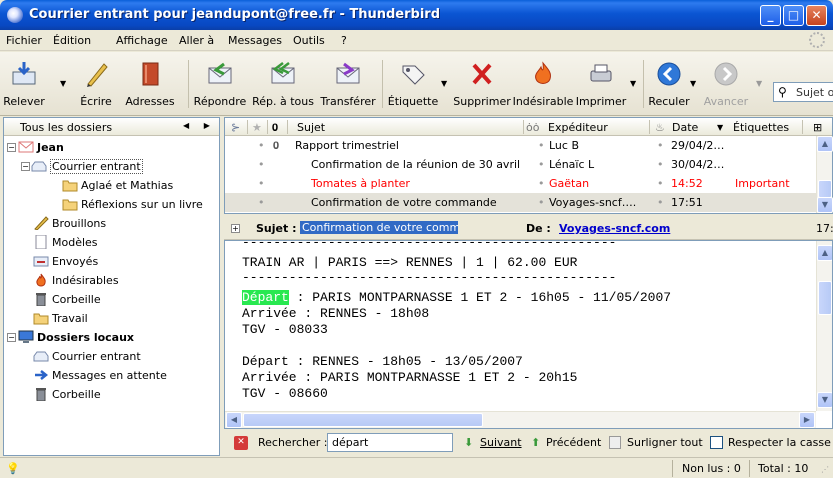 The width and height of the screenshot is (833, 478). What do you see at coordinates (824, 326) in the screenshot?
I see `message-body-vscrollbar: ▲ ▼` at bounding box center [824, 326].